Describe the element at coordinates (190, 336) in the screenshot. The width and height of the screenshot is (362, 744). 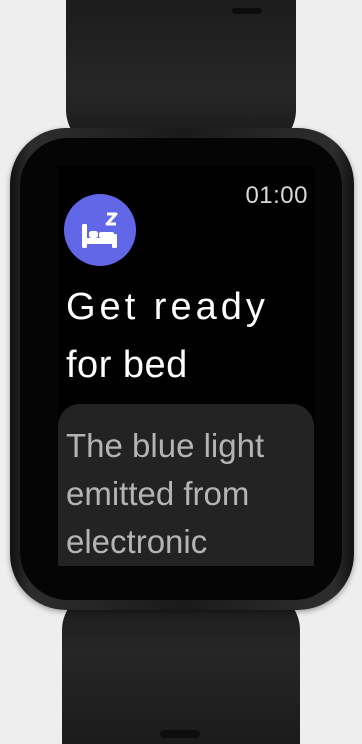
I see `page-title: Get ready for bed` at that location.